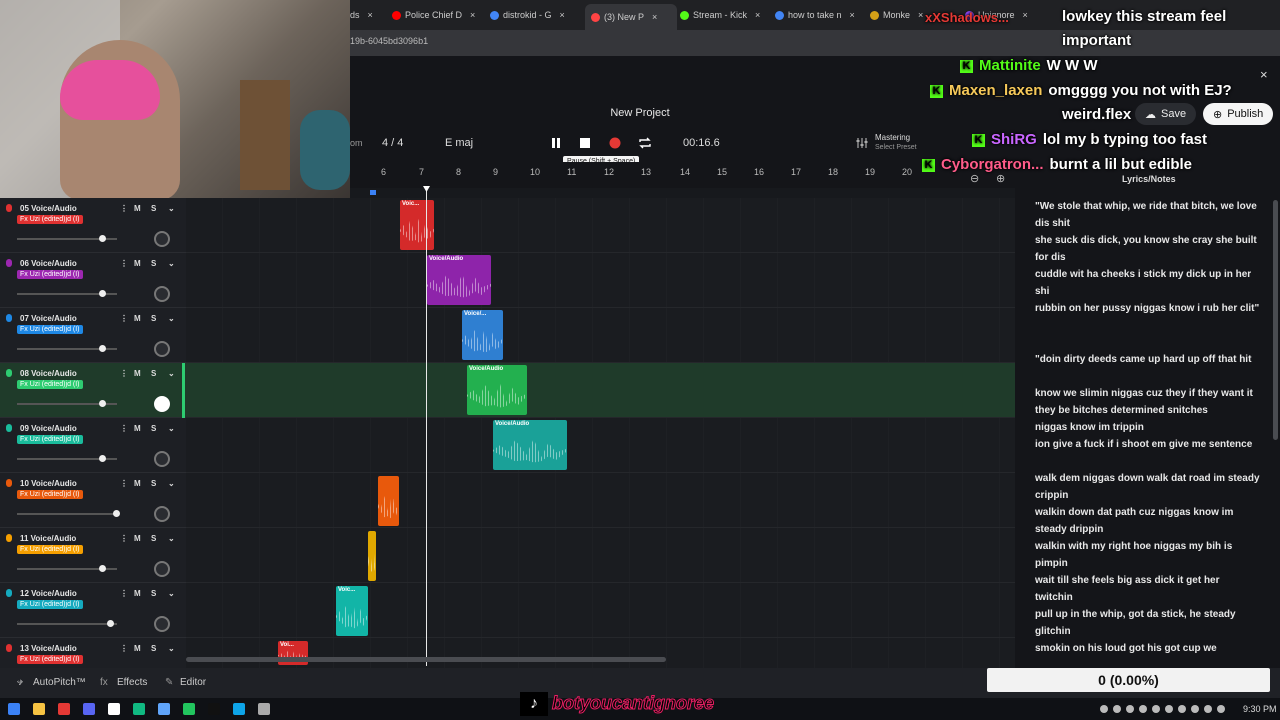 The width and height of the screenshot is (1280, 720). I want to click on save-button: ☁ Save, so click(1166, 114).